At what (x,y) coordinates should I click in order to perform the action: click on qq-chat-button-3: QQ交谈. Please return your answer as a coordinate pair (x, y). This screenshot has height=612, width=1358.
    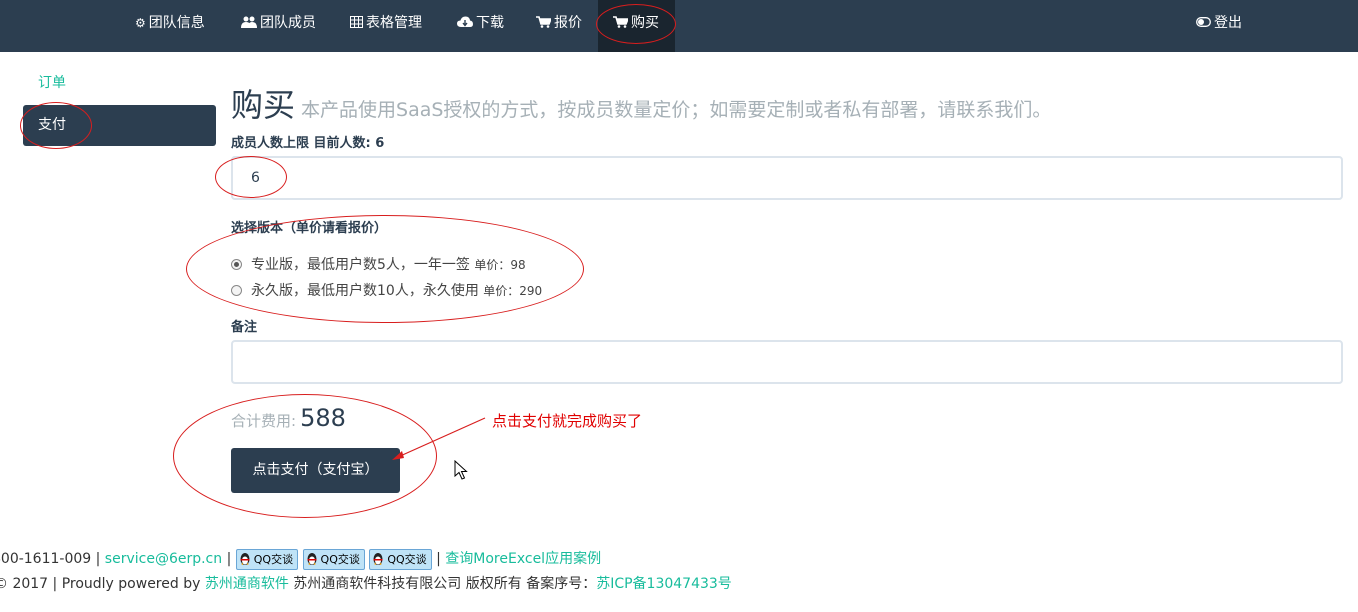
    Looking at the image, I should click on (400, 559).